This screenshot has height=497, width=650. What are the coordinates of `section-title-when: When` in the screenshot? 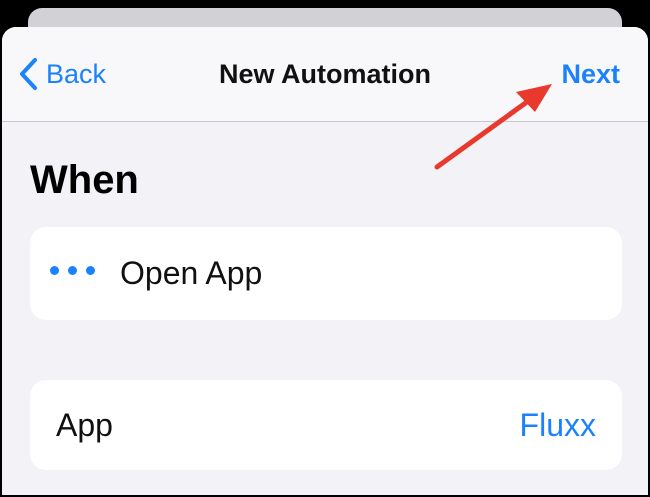 It's located at (84, 180).